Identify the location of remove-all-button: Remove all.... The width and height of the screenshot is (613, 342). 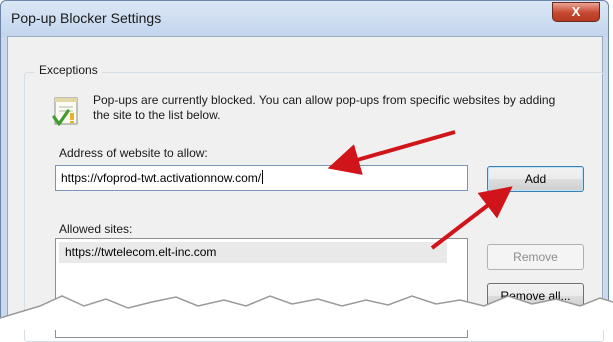
(535, 296).